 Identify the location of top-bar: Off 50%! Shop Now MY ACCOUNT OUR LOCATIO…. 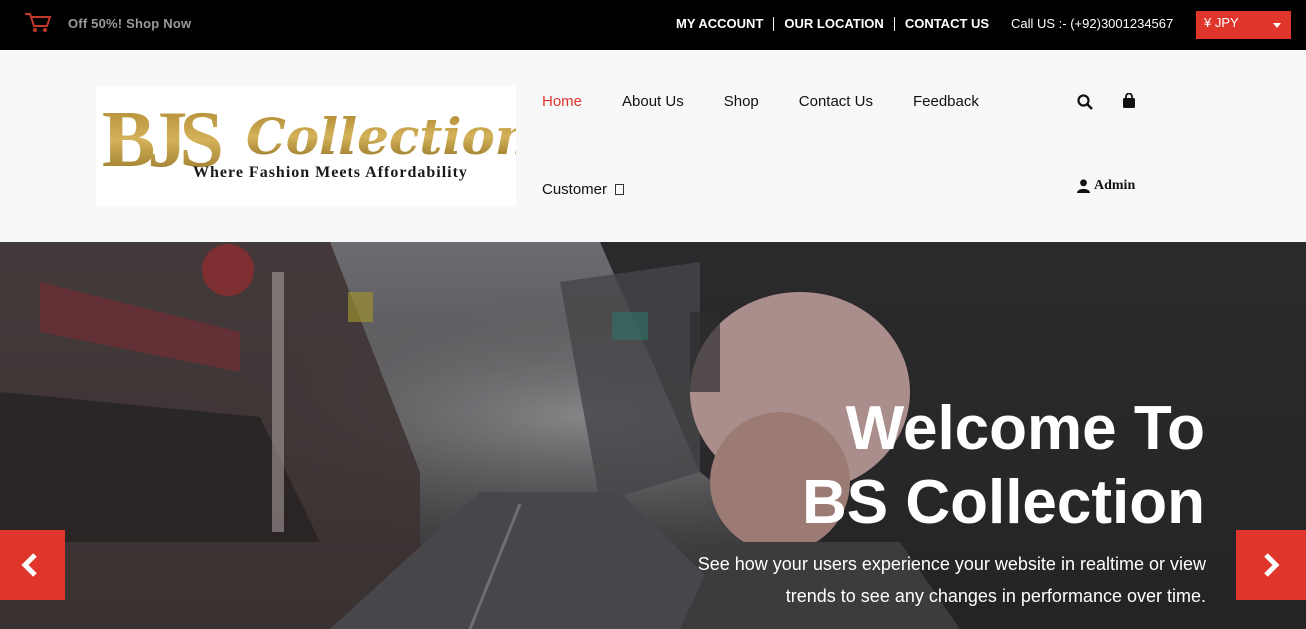
(653, 25).